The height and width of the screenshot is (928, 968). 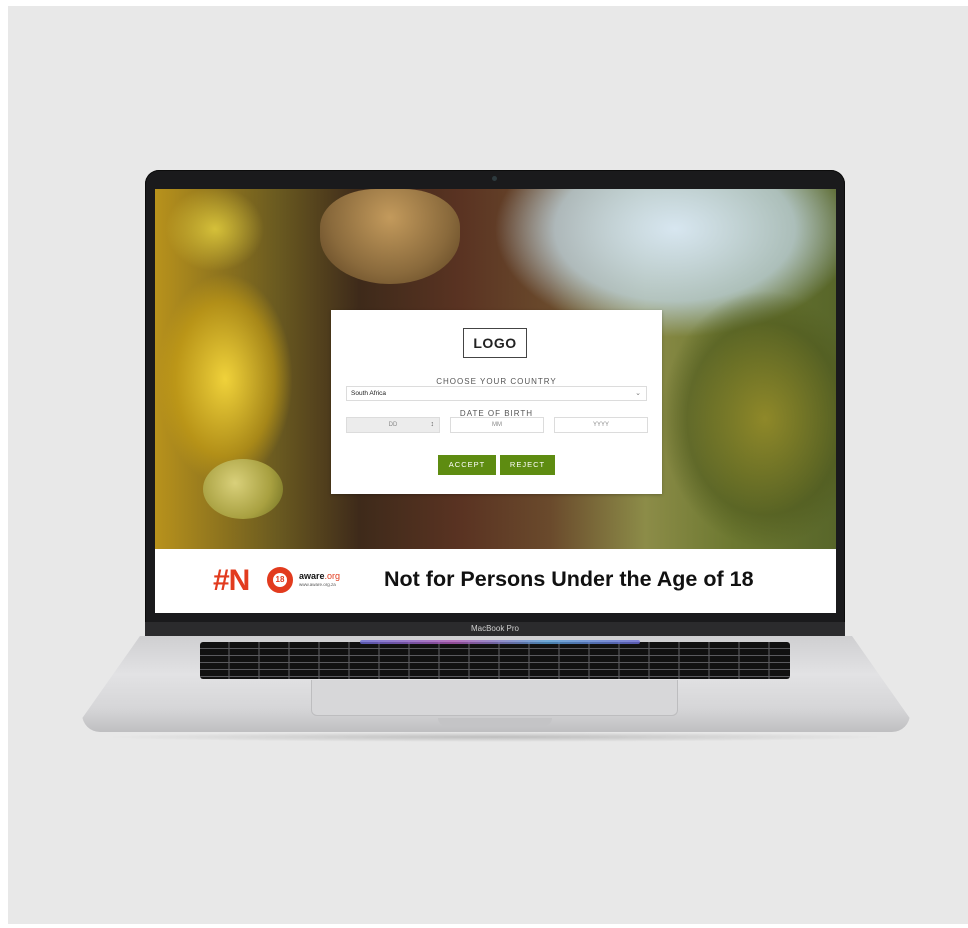 What do you see at coordinates (500, 642) in the screenshot?
I see `touch-bar` at bounding box center [500, 642].